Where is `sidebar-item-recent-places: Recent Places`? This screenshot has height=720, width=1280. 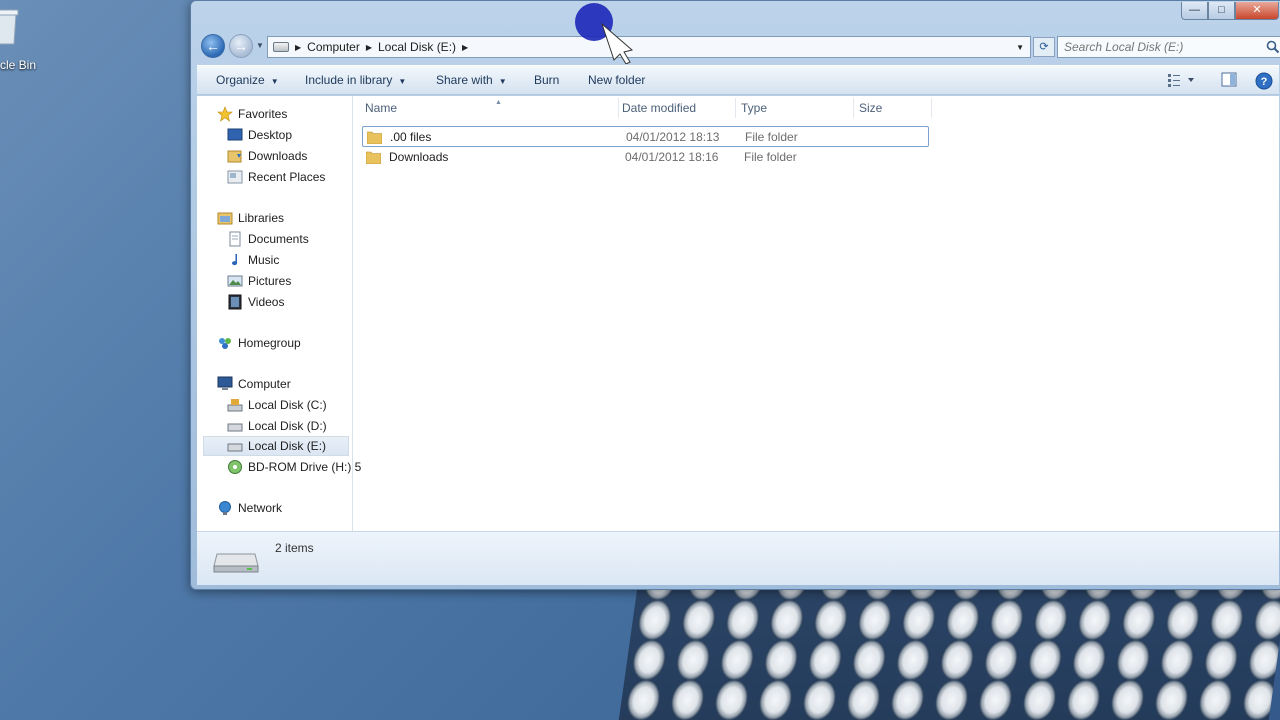 sidebar-item-recent-places: Recent Places is located at coordinates (276, 177).